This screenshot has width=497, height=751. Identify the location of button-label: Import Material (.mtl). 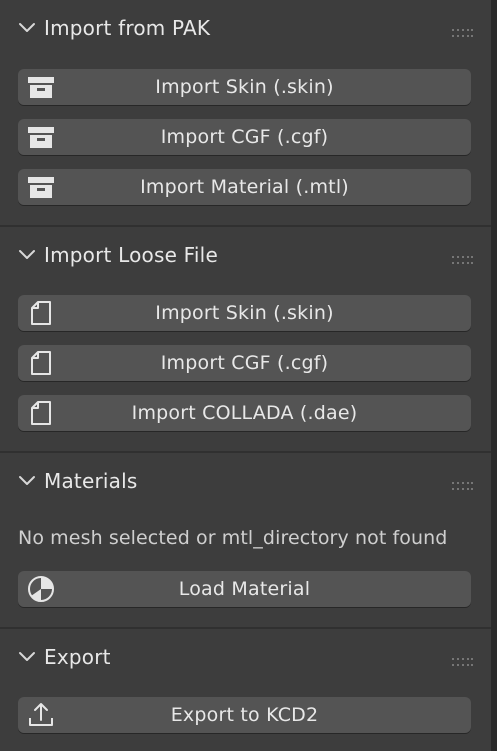
(244, 187).